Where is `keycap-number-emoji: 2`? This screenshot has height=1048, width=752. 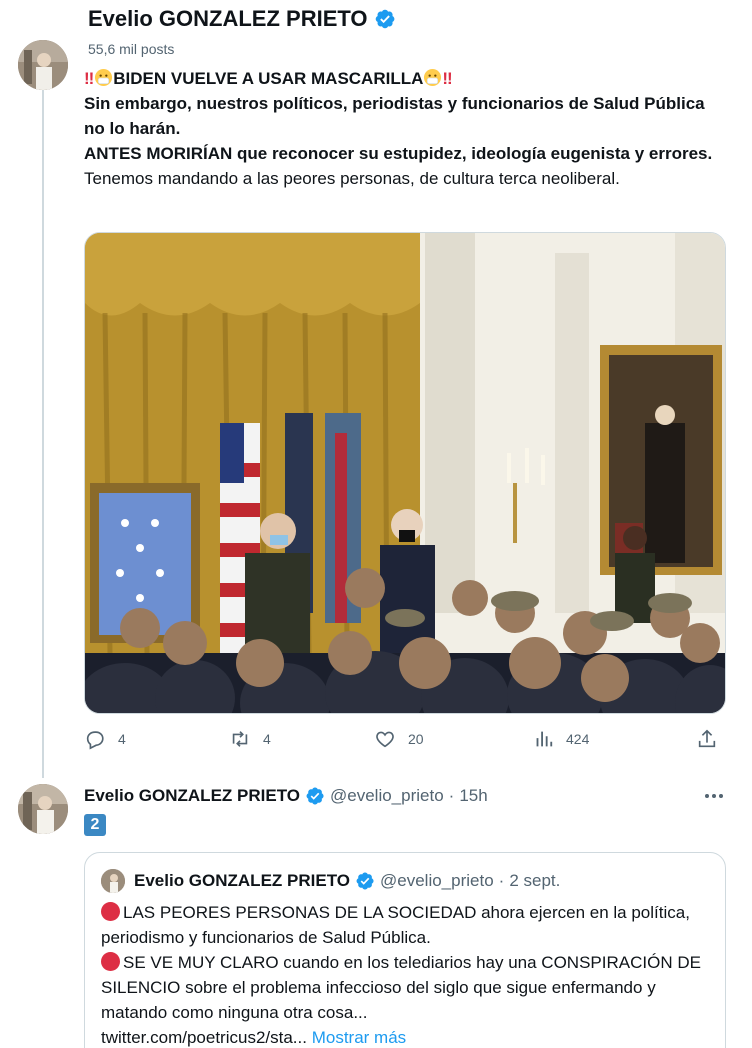 keycap-number-emoji: 2 is located at coordinates (95, 825).